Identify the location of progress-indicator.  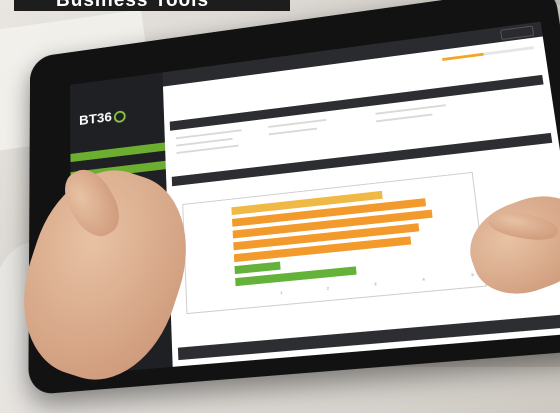
(488, 53).